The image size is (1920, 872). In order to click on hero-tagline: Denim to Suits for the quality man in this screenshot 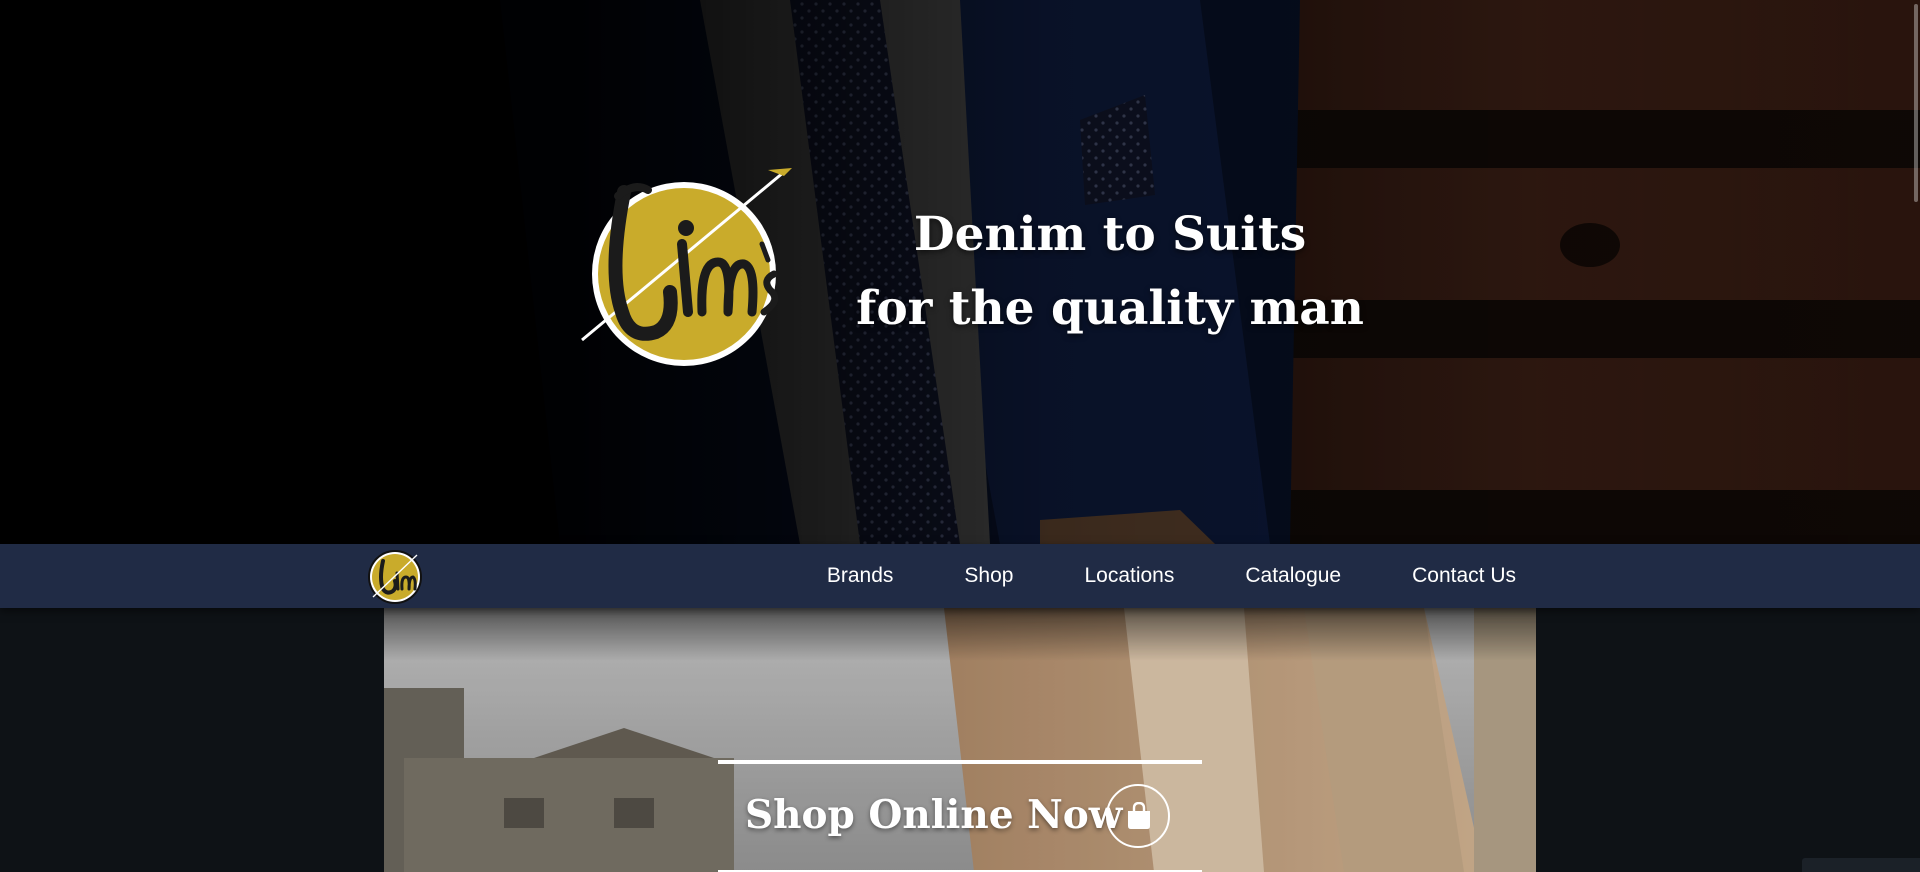, I will do `click(1110, 272)`.